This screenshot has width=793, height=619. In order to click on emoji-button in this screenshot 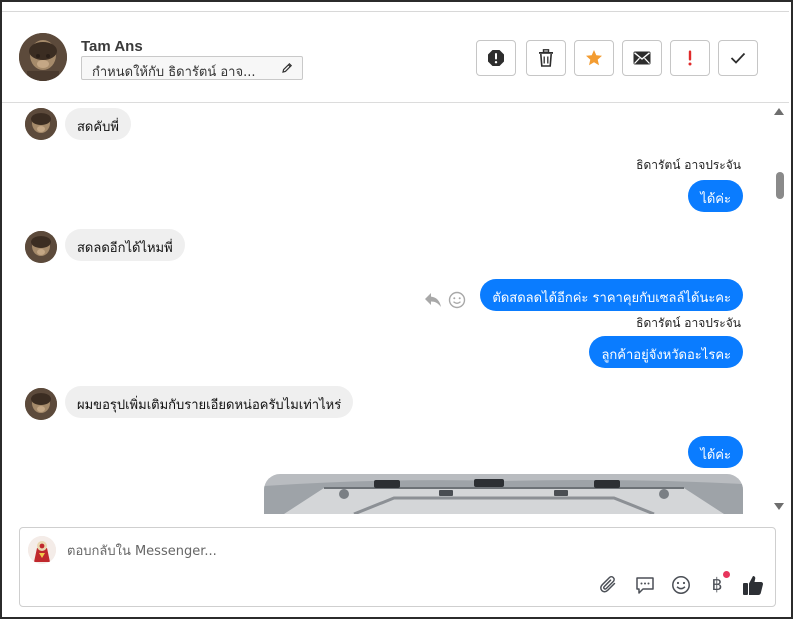, I will do `click(681, 585)`.